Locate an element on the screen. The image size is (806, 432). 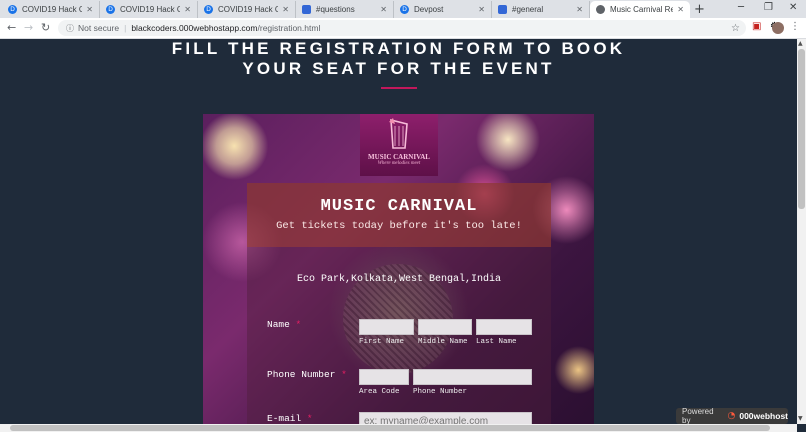
globe-icon is located at coordinates (600, 9).